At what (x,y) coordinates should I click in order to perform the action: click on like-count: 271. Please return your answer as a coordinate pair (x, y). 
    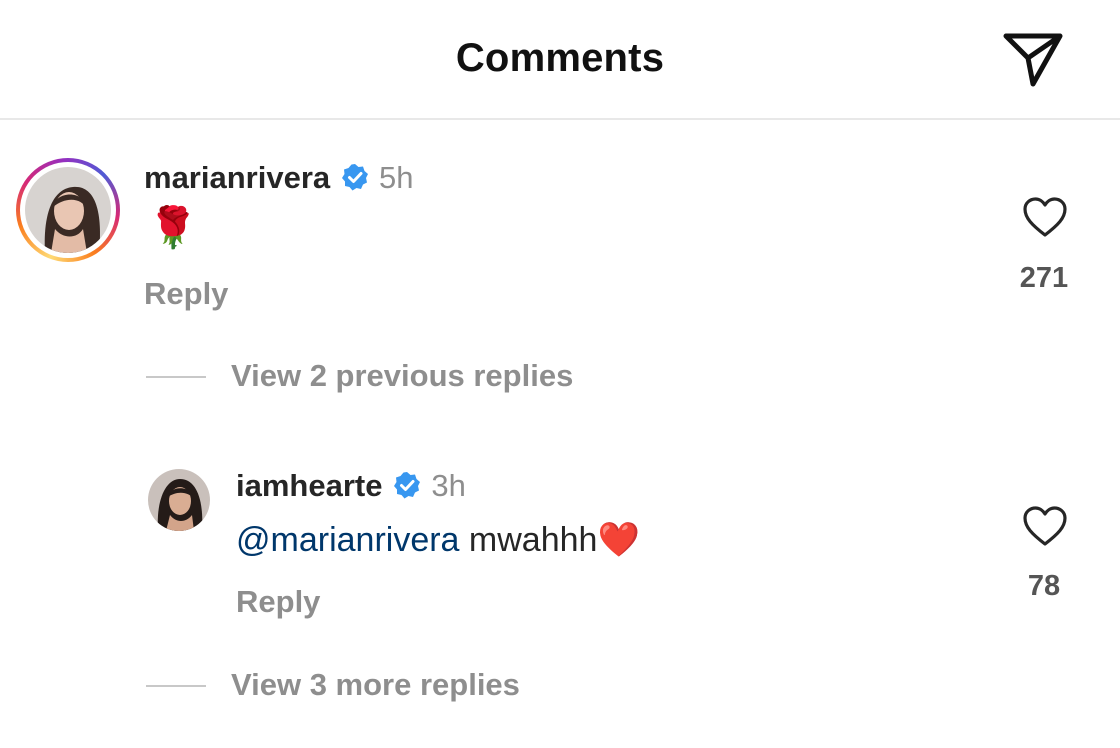
    Looking at the image, I should click on (1044, 278).